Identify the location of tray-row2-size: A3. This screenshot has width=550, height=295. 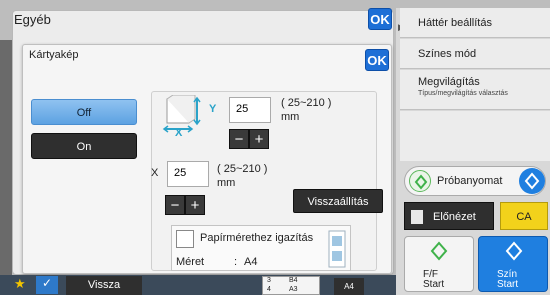
(293, 289).